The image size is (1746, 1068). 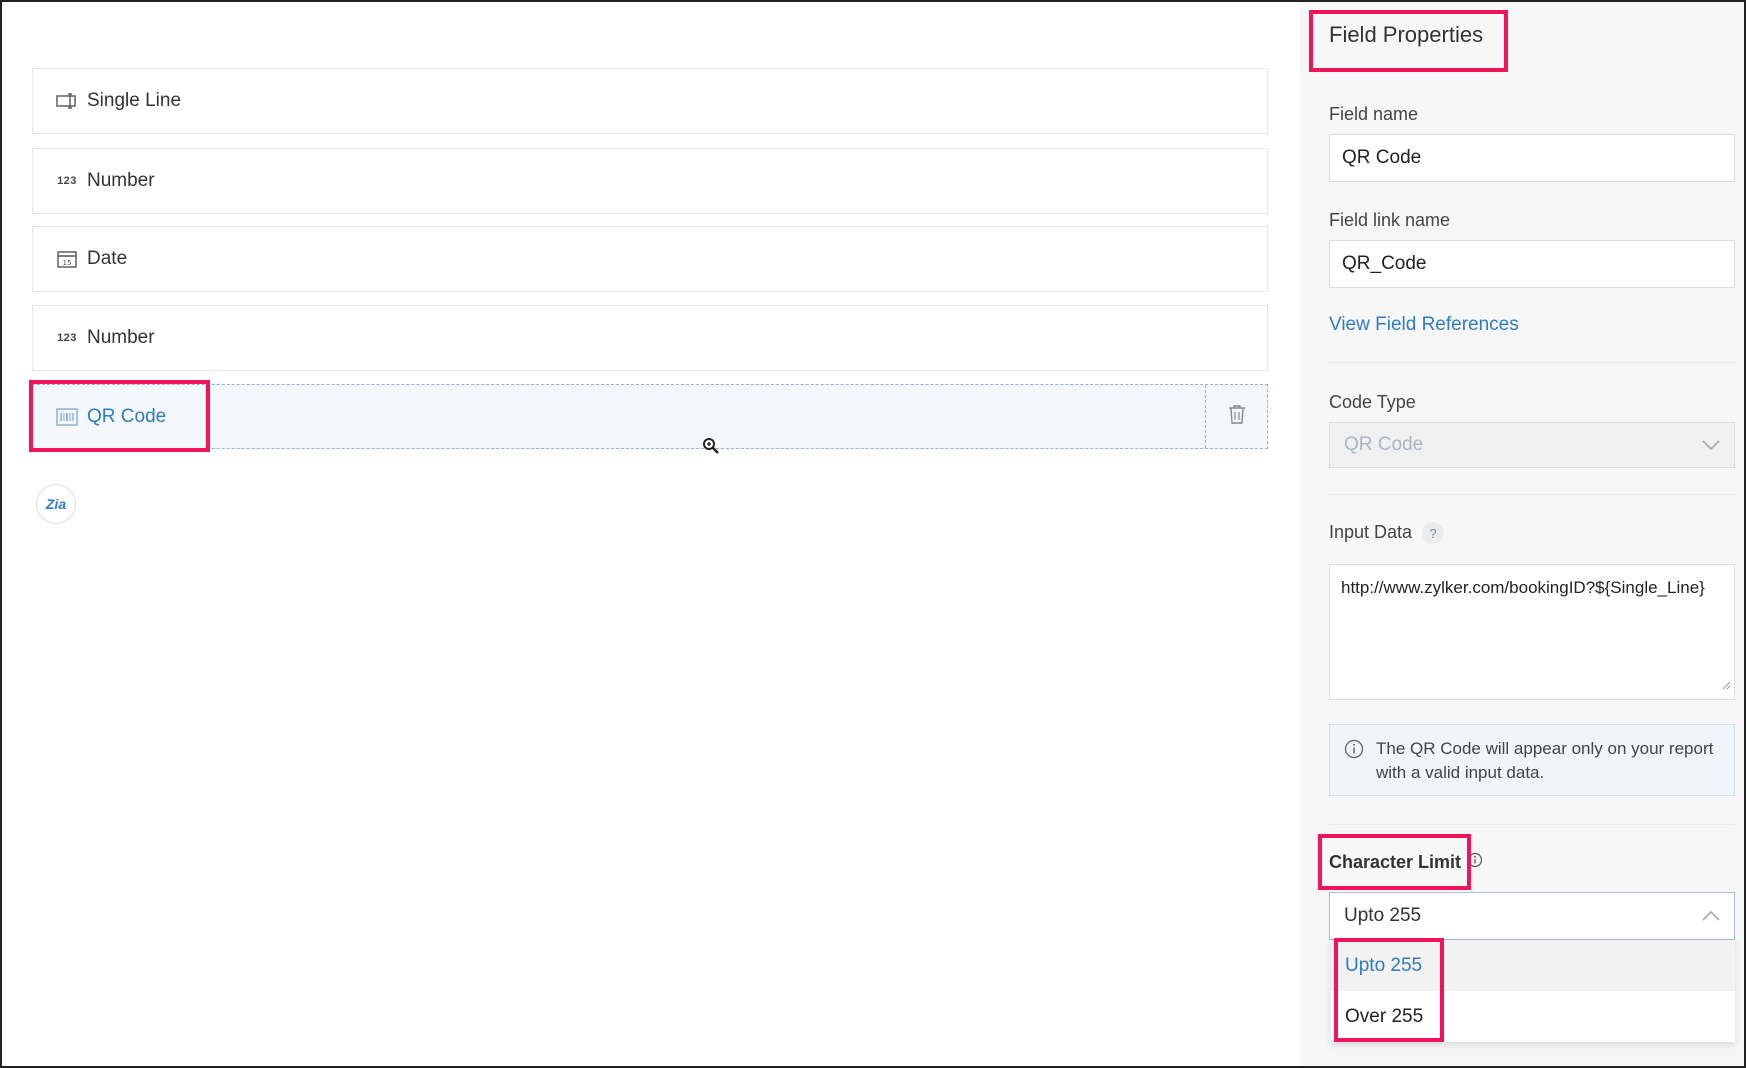 I want to click on input-data-label: Input Data?, so click(x=1387, y=533).